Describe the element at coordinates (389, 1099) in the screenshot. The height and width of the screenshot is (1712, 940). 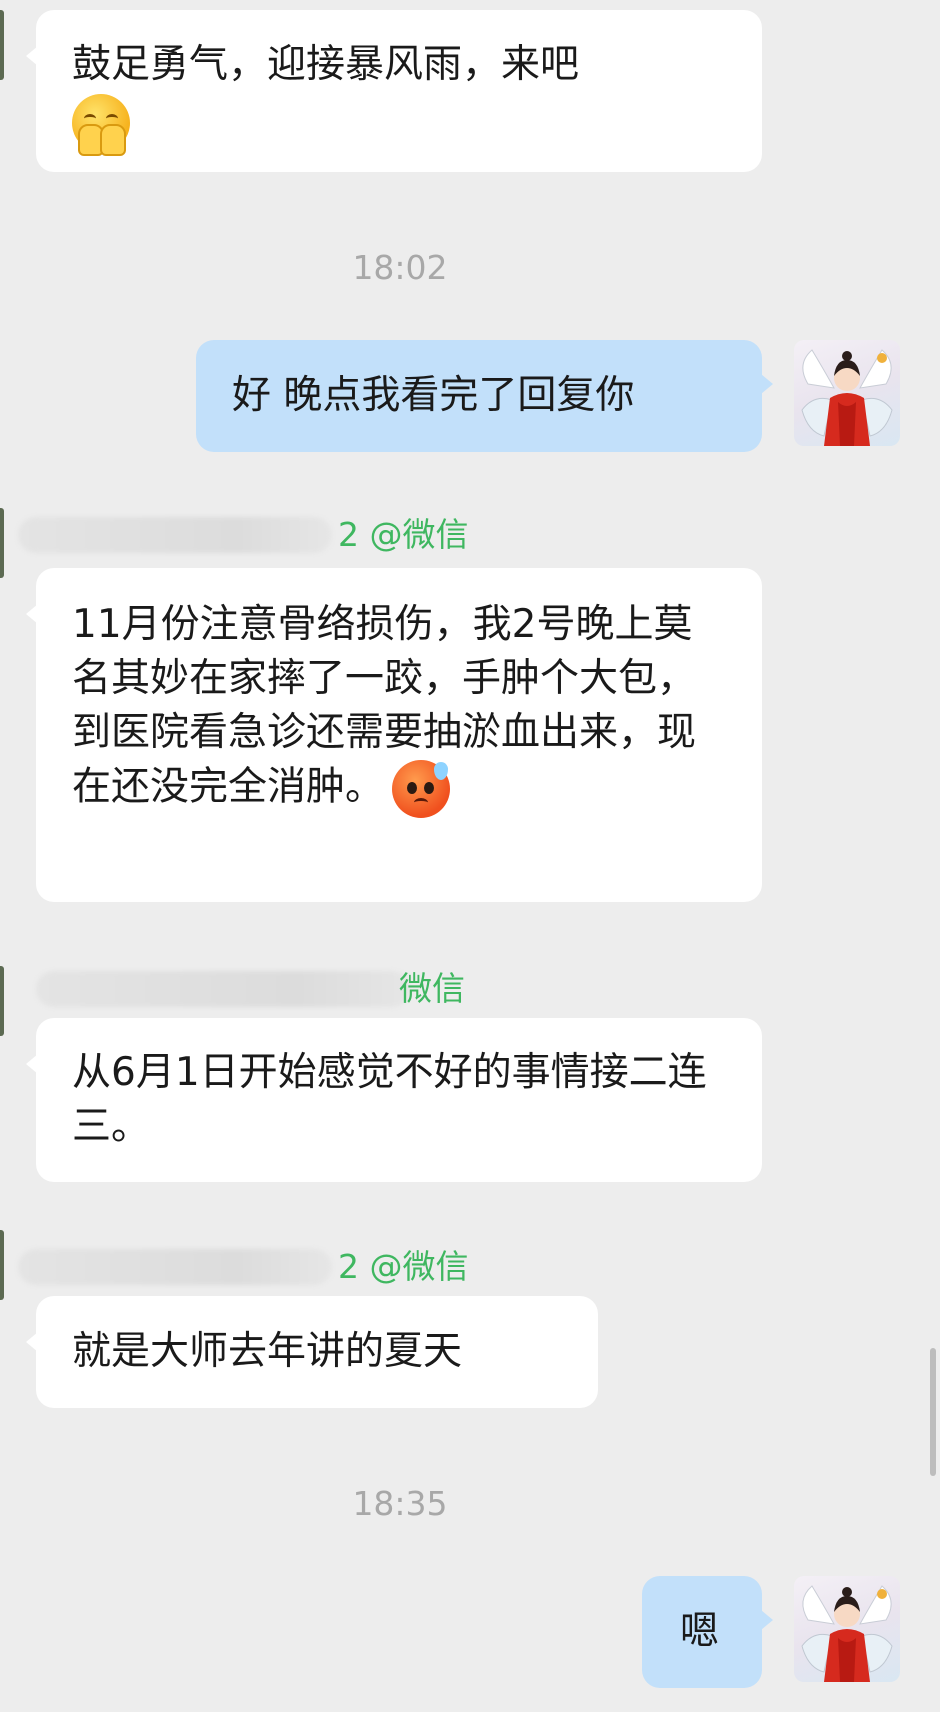
I see `message-text: 从6月1日开始感觉不好的事情接二连三。` at that location.